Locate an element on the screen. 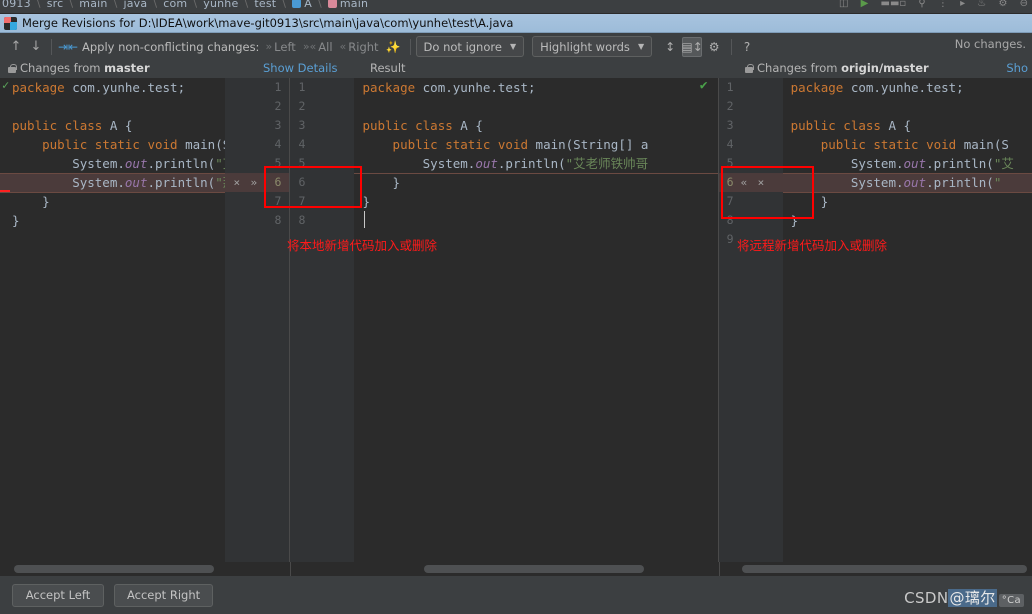  intellij-idea-icon is located at coordinates (10, 23).